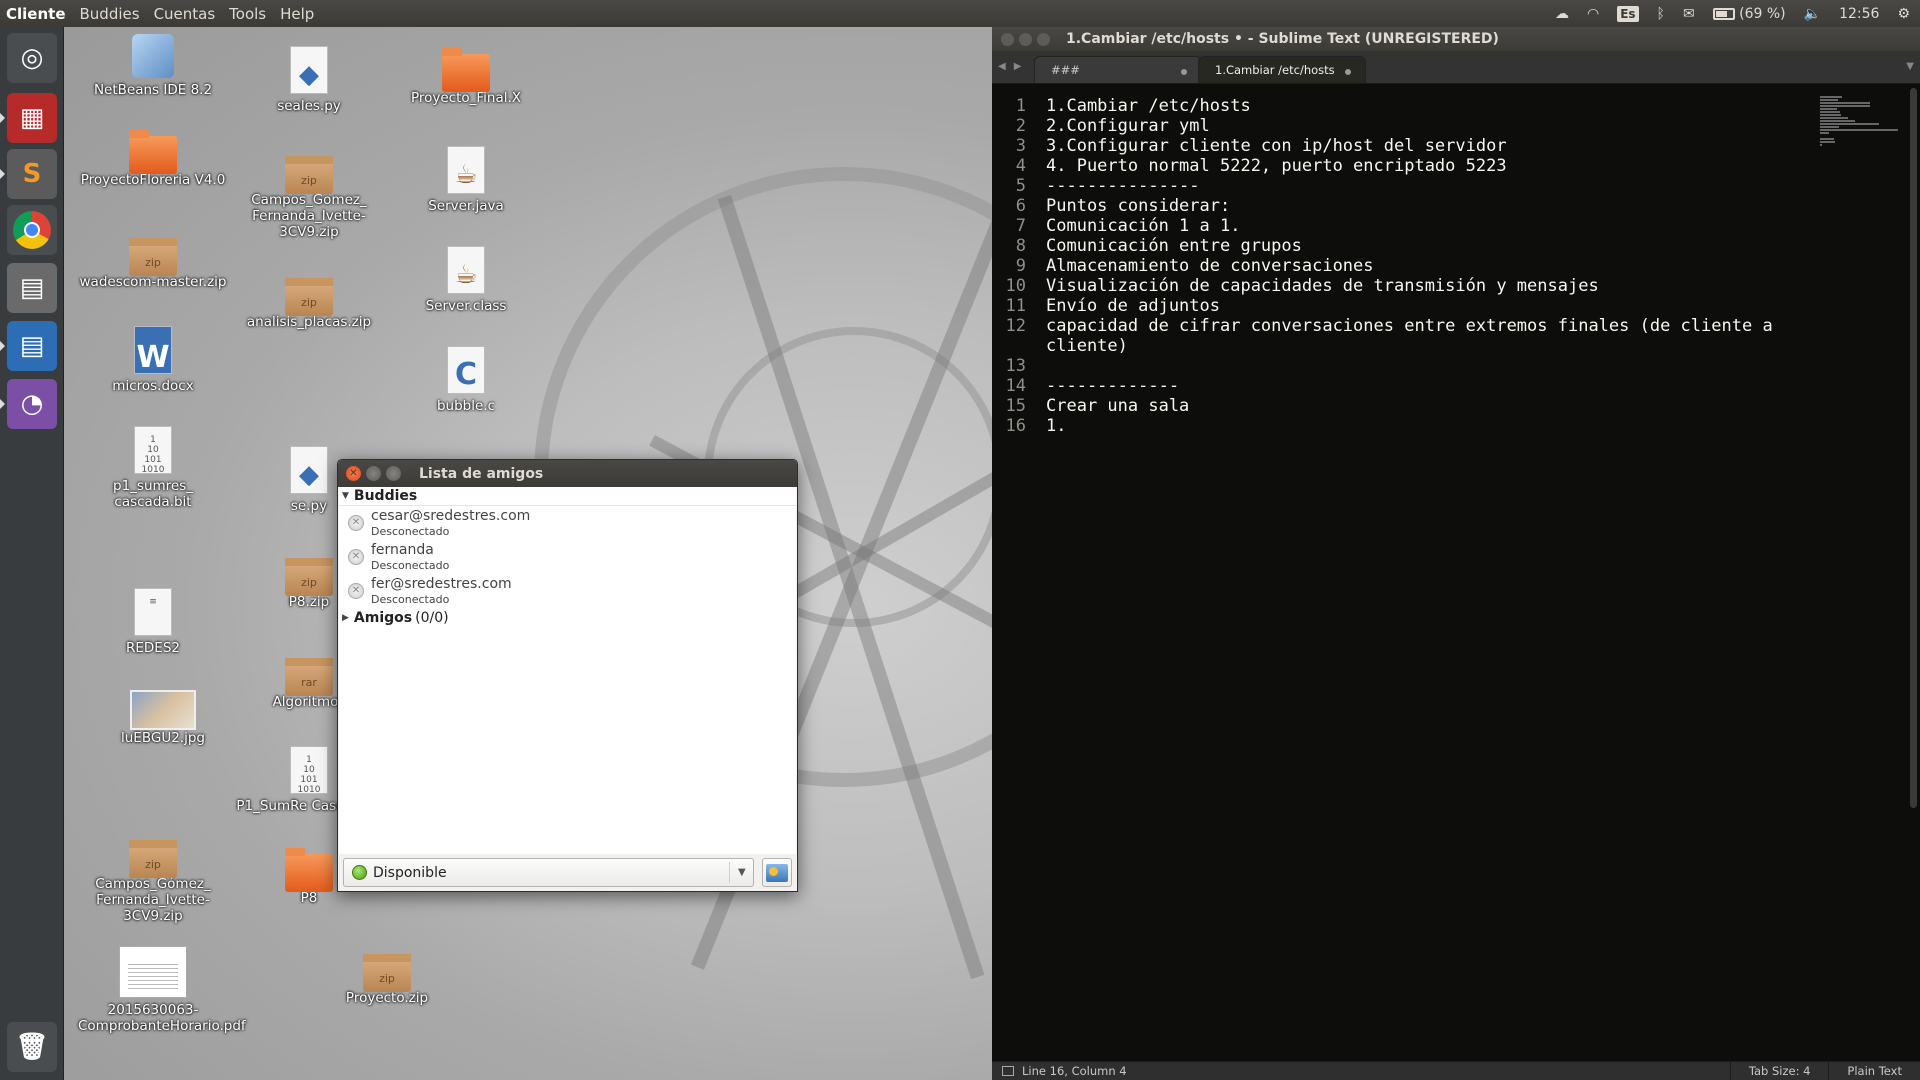 Image resolution: width=1920 pixels, height=1080 pixels. I want to click on trash-launcher: 🗑, so click(32, 1047).